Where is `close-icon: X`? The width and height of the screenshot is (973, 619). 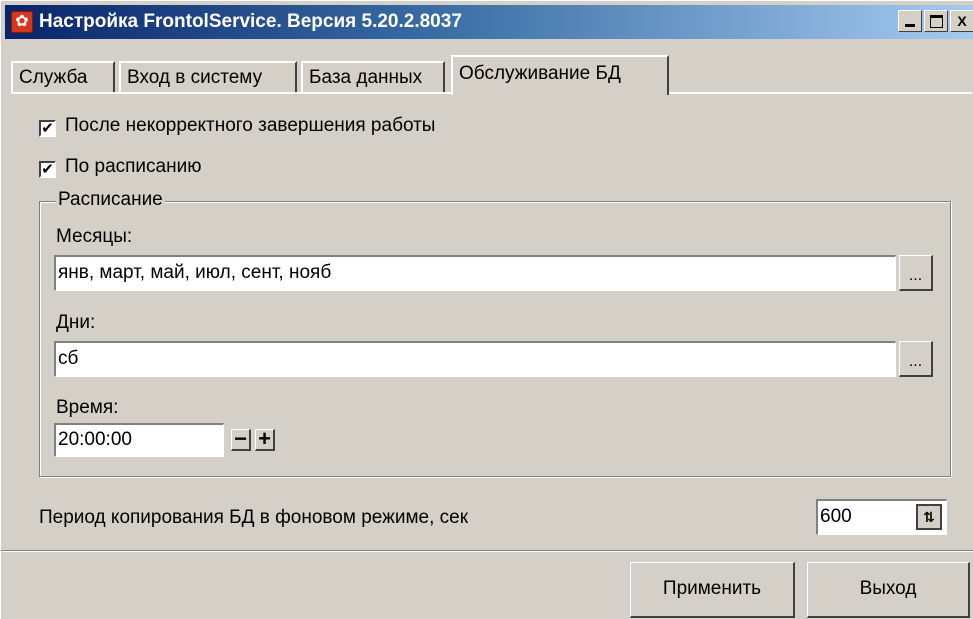
close-icon: X is located at coordinates (962, 21).